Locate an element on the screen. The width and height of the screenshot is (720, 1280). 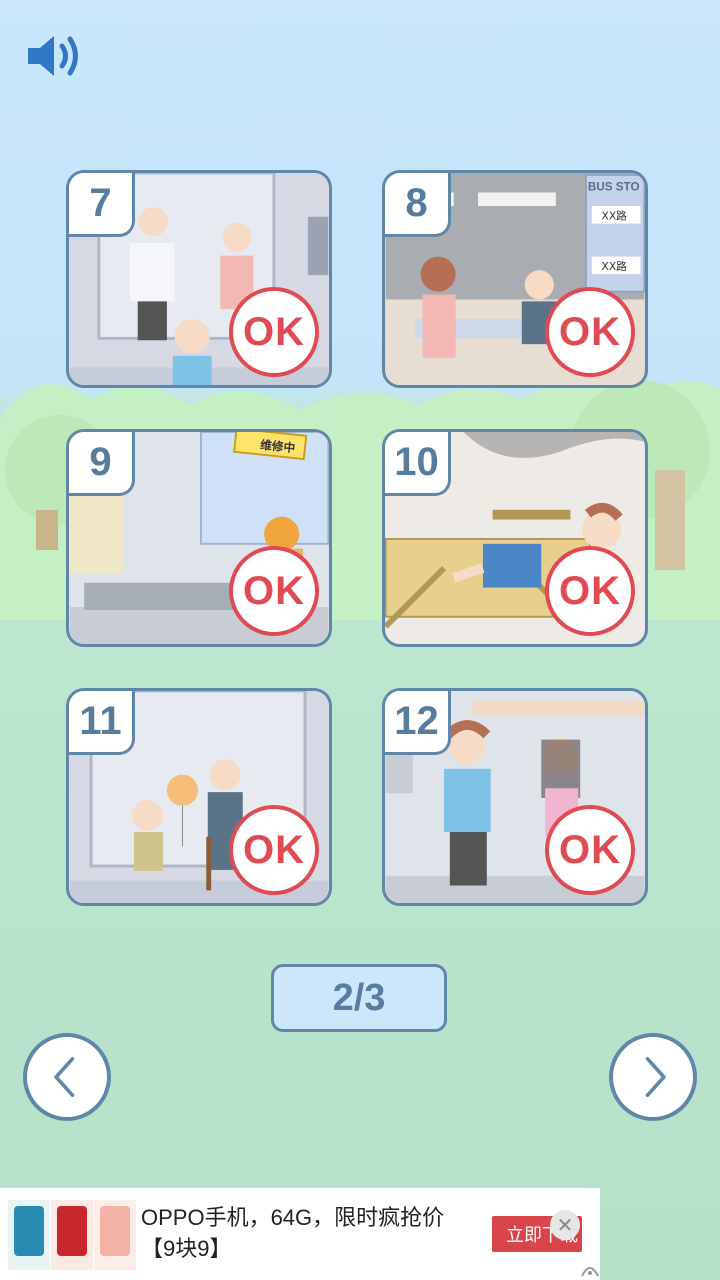
route-label-1: XX路 is located at coordinates (615, 216).